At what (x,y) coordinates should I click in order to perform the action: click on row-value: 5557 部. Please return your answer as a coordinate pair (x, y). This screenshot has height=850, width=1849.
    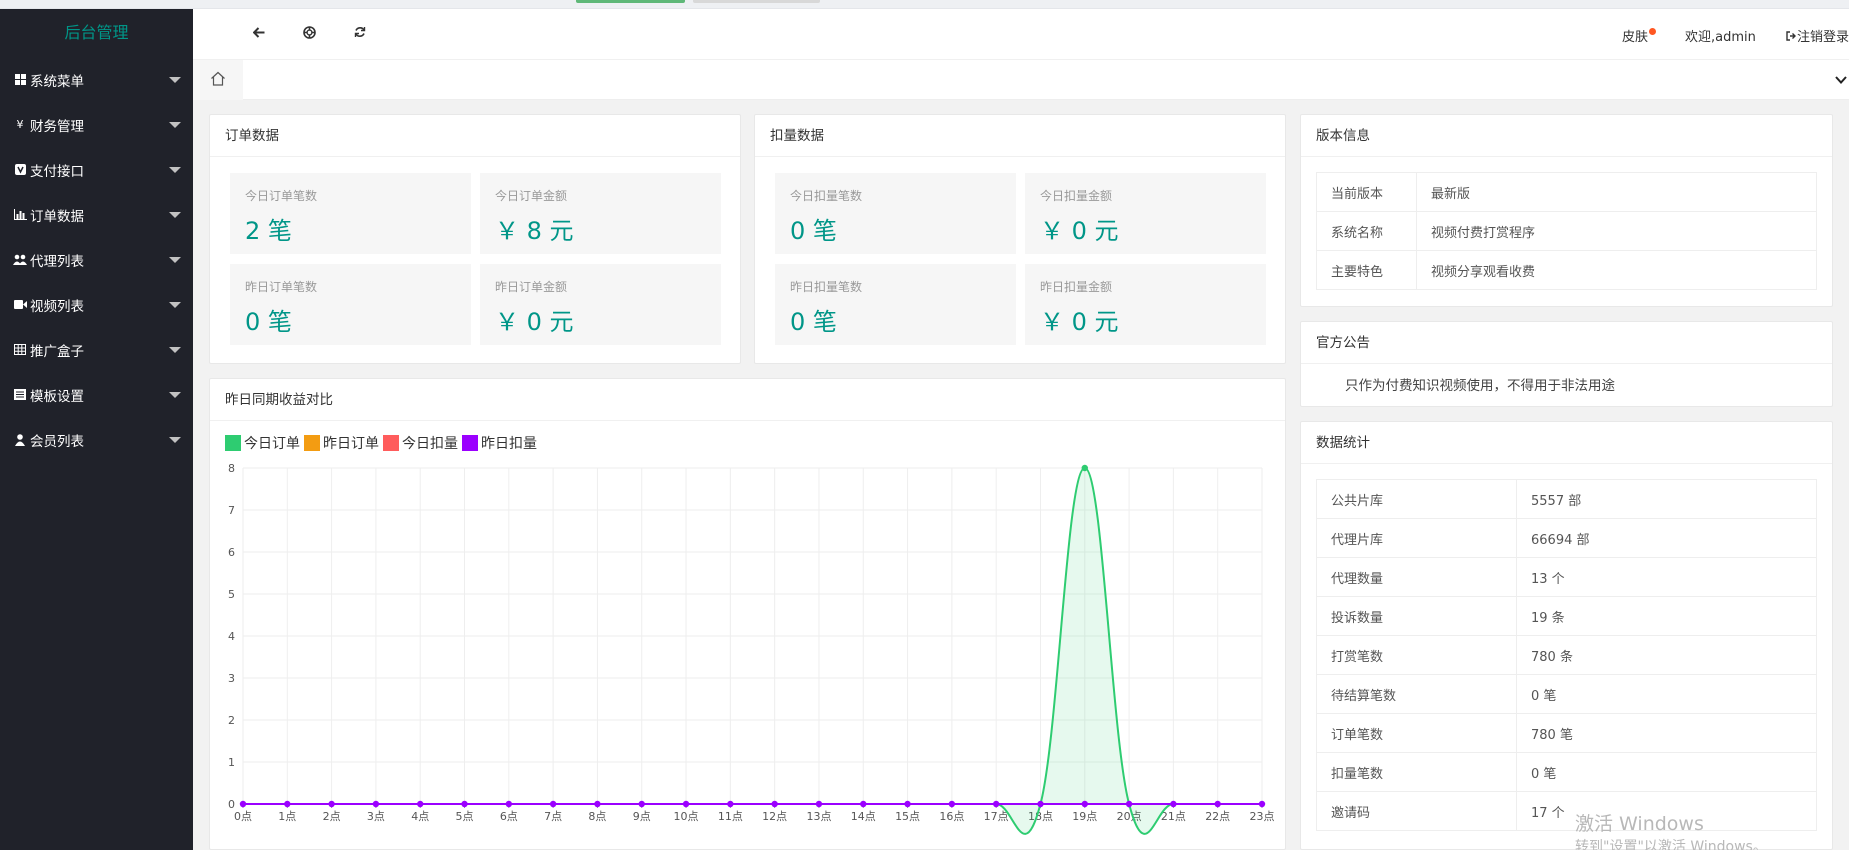
    Looking at the image, I should click on (1666, 499).